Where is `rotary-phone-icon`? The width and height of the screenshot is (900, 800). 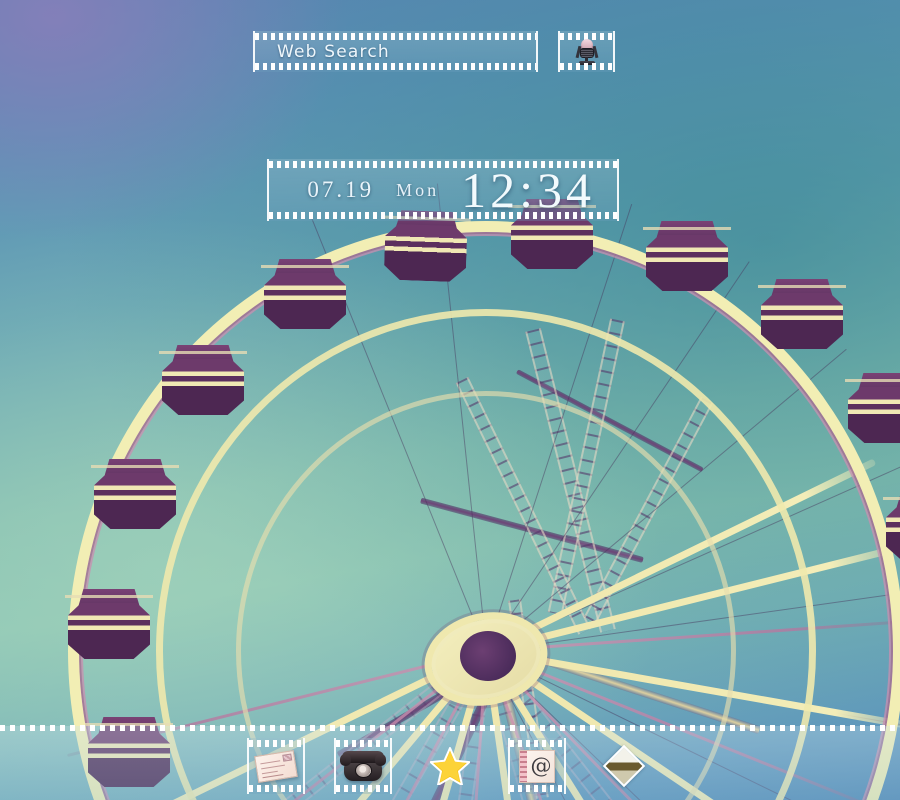
rotary-phone-icon is located at coordinates (363, 766).